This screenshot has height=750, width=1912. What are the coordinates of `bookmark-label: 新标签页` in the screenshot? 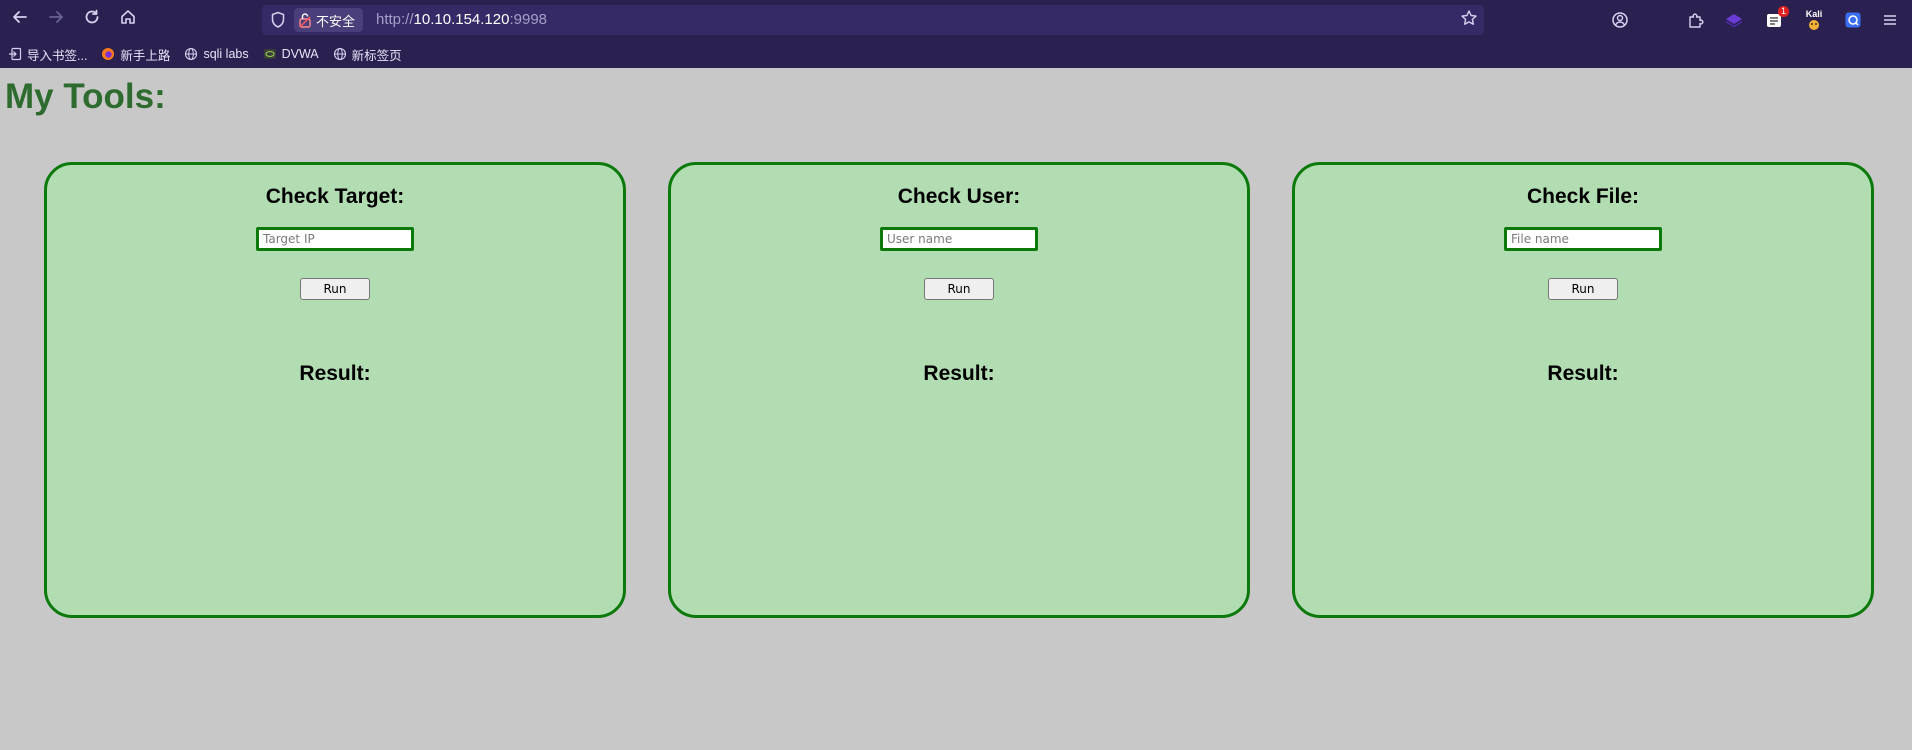 It's located at (376, 55).